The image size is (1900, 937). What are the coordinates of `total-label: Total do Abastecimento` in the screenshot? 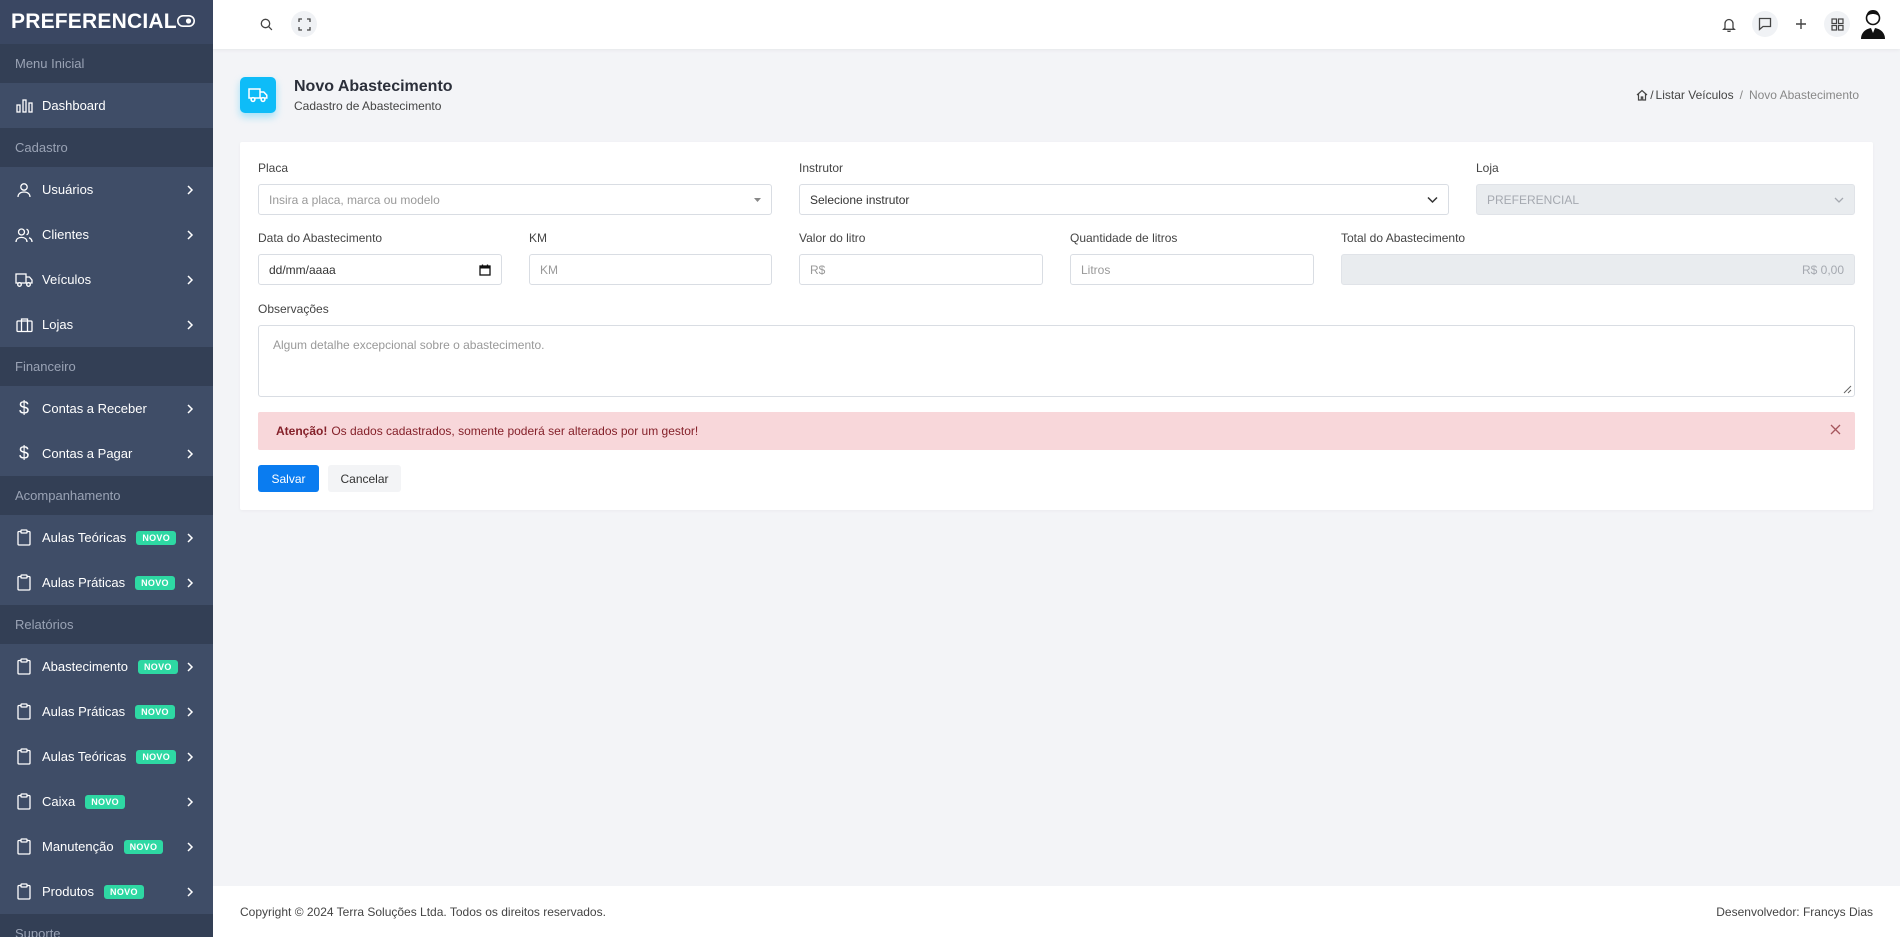 It's located at (1403, 238).